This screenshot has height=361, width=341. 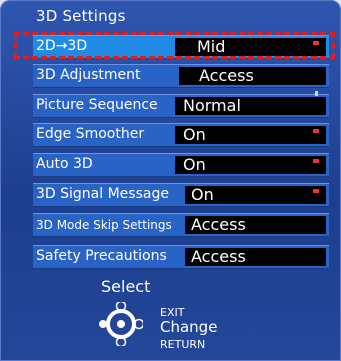 I want to click on menu-item-label: Safety Precautions, so click(x=101, y=256).